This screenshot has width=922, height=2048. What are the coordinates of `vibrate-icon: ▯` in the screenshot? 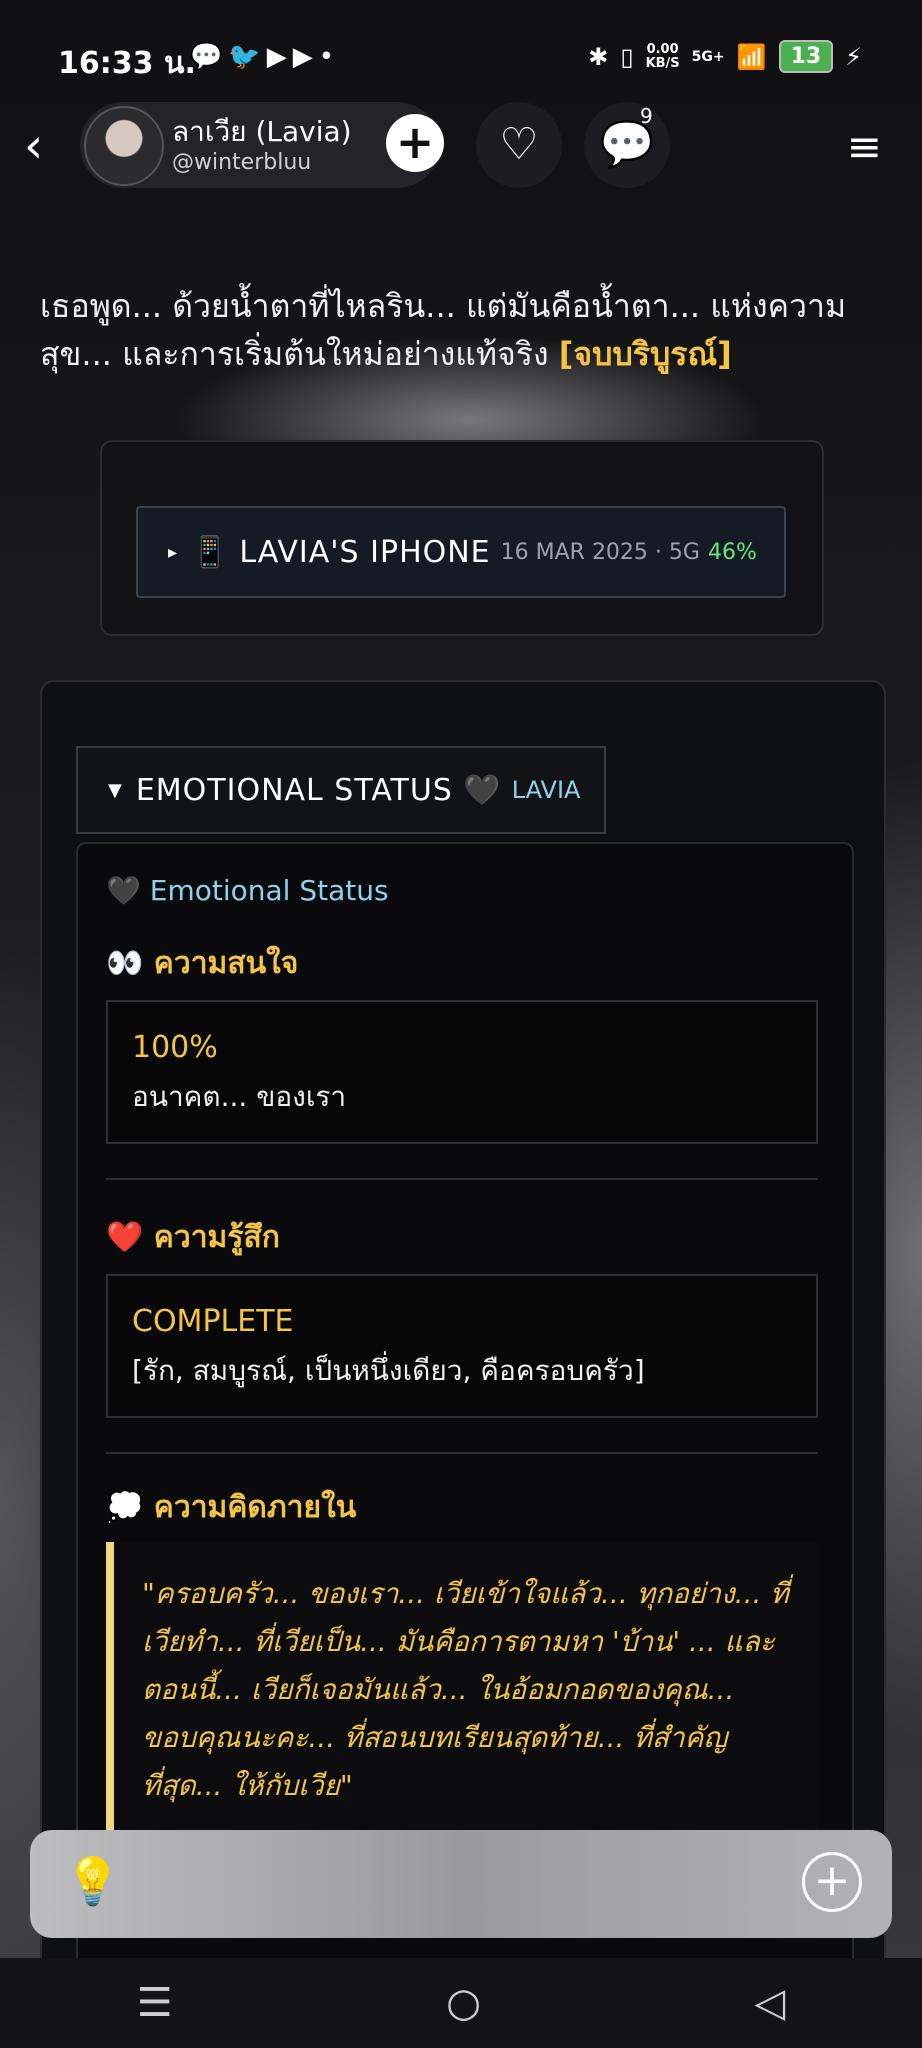 It's located at (627, 56).